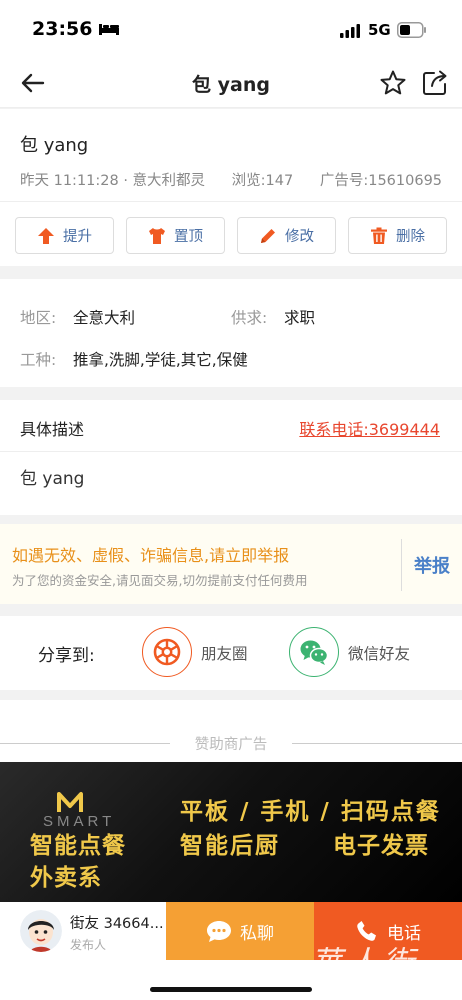  Describe the element at coordinates (310, 812) in the screenshot. I see `ad-text-line3: 平板 / 手机 / 扫码点餐` at that location.